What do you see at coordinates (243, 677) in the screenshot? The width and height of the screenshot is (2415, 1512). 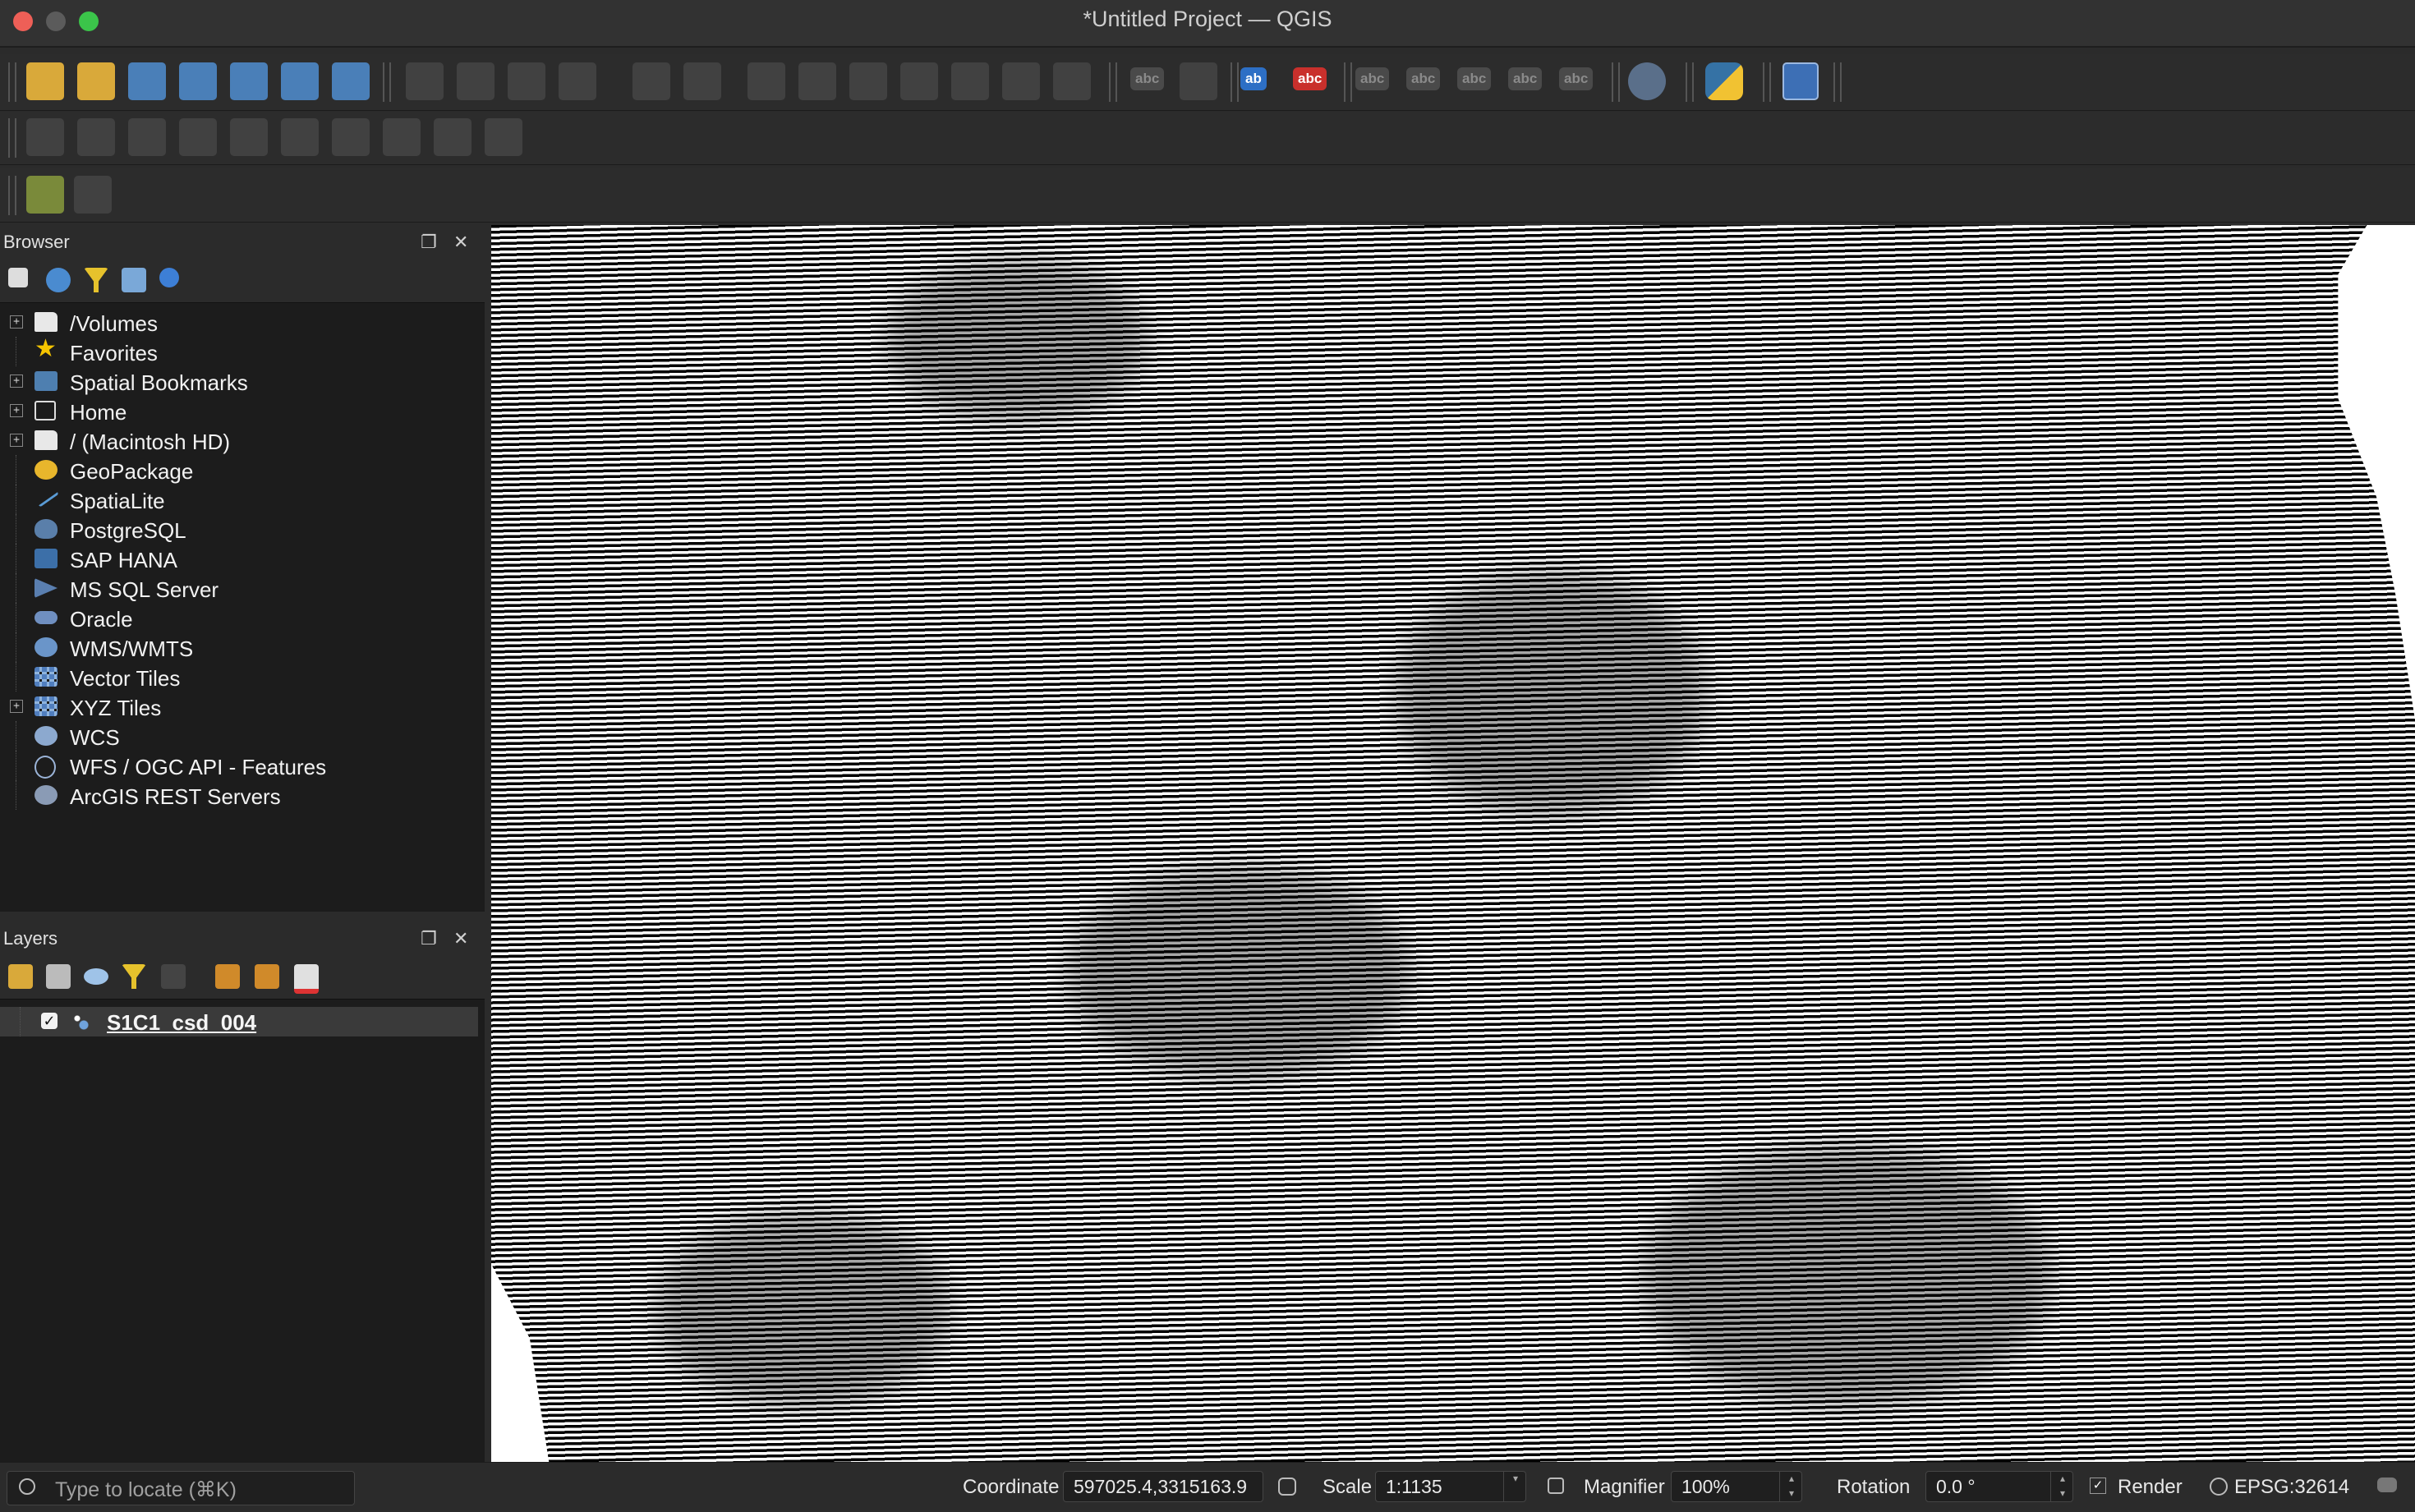 I see `browser-item-vector-tiles: Vector Tiles` at bounding box center [243, 677].